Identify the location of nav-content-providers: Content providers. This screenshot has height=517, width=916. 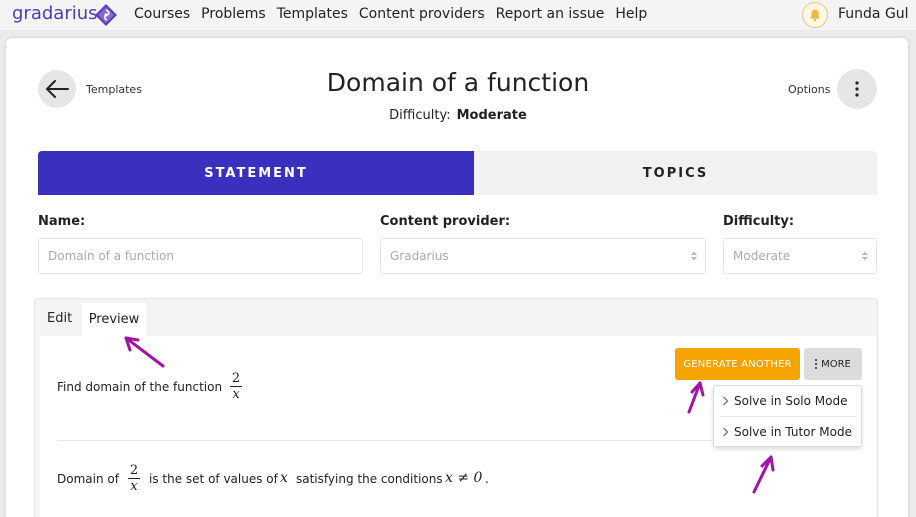
(422, 14).